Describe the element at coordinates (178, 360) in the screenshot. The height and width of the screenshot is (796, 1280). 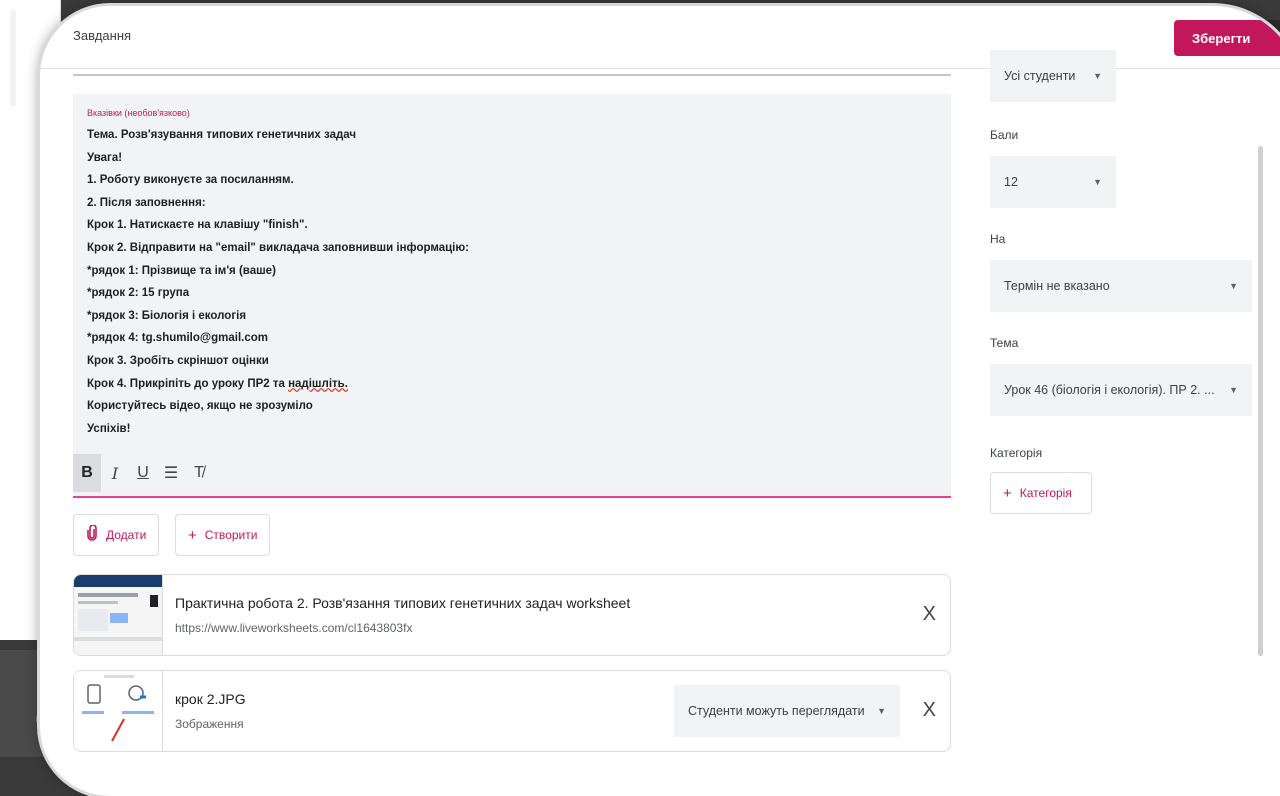
I see `description-line: Крок 3. Зробіть скріншот оцінки` at that location.